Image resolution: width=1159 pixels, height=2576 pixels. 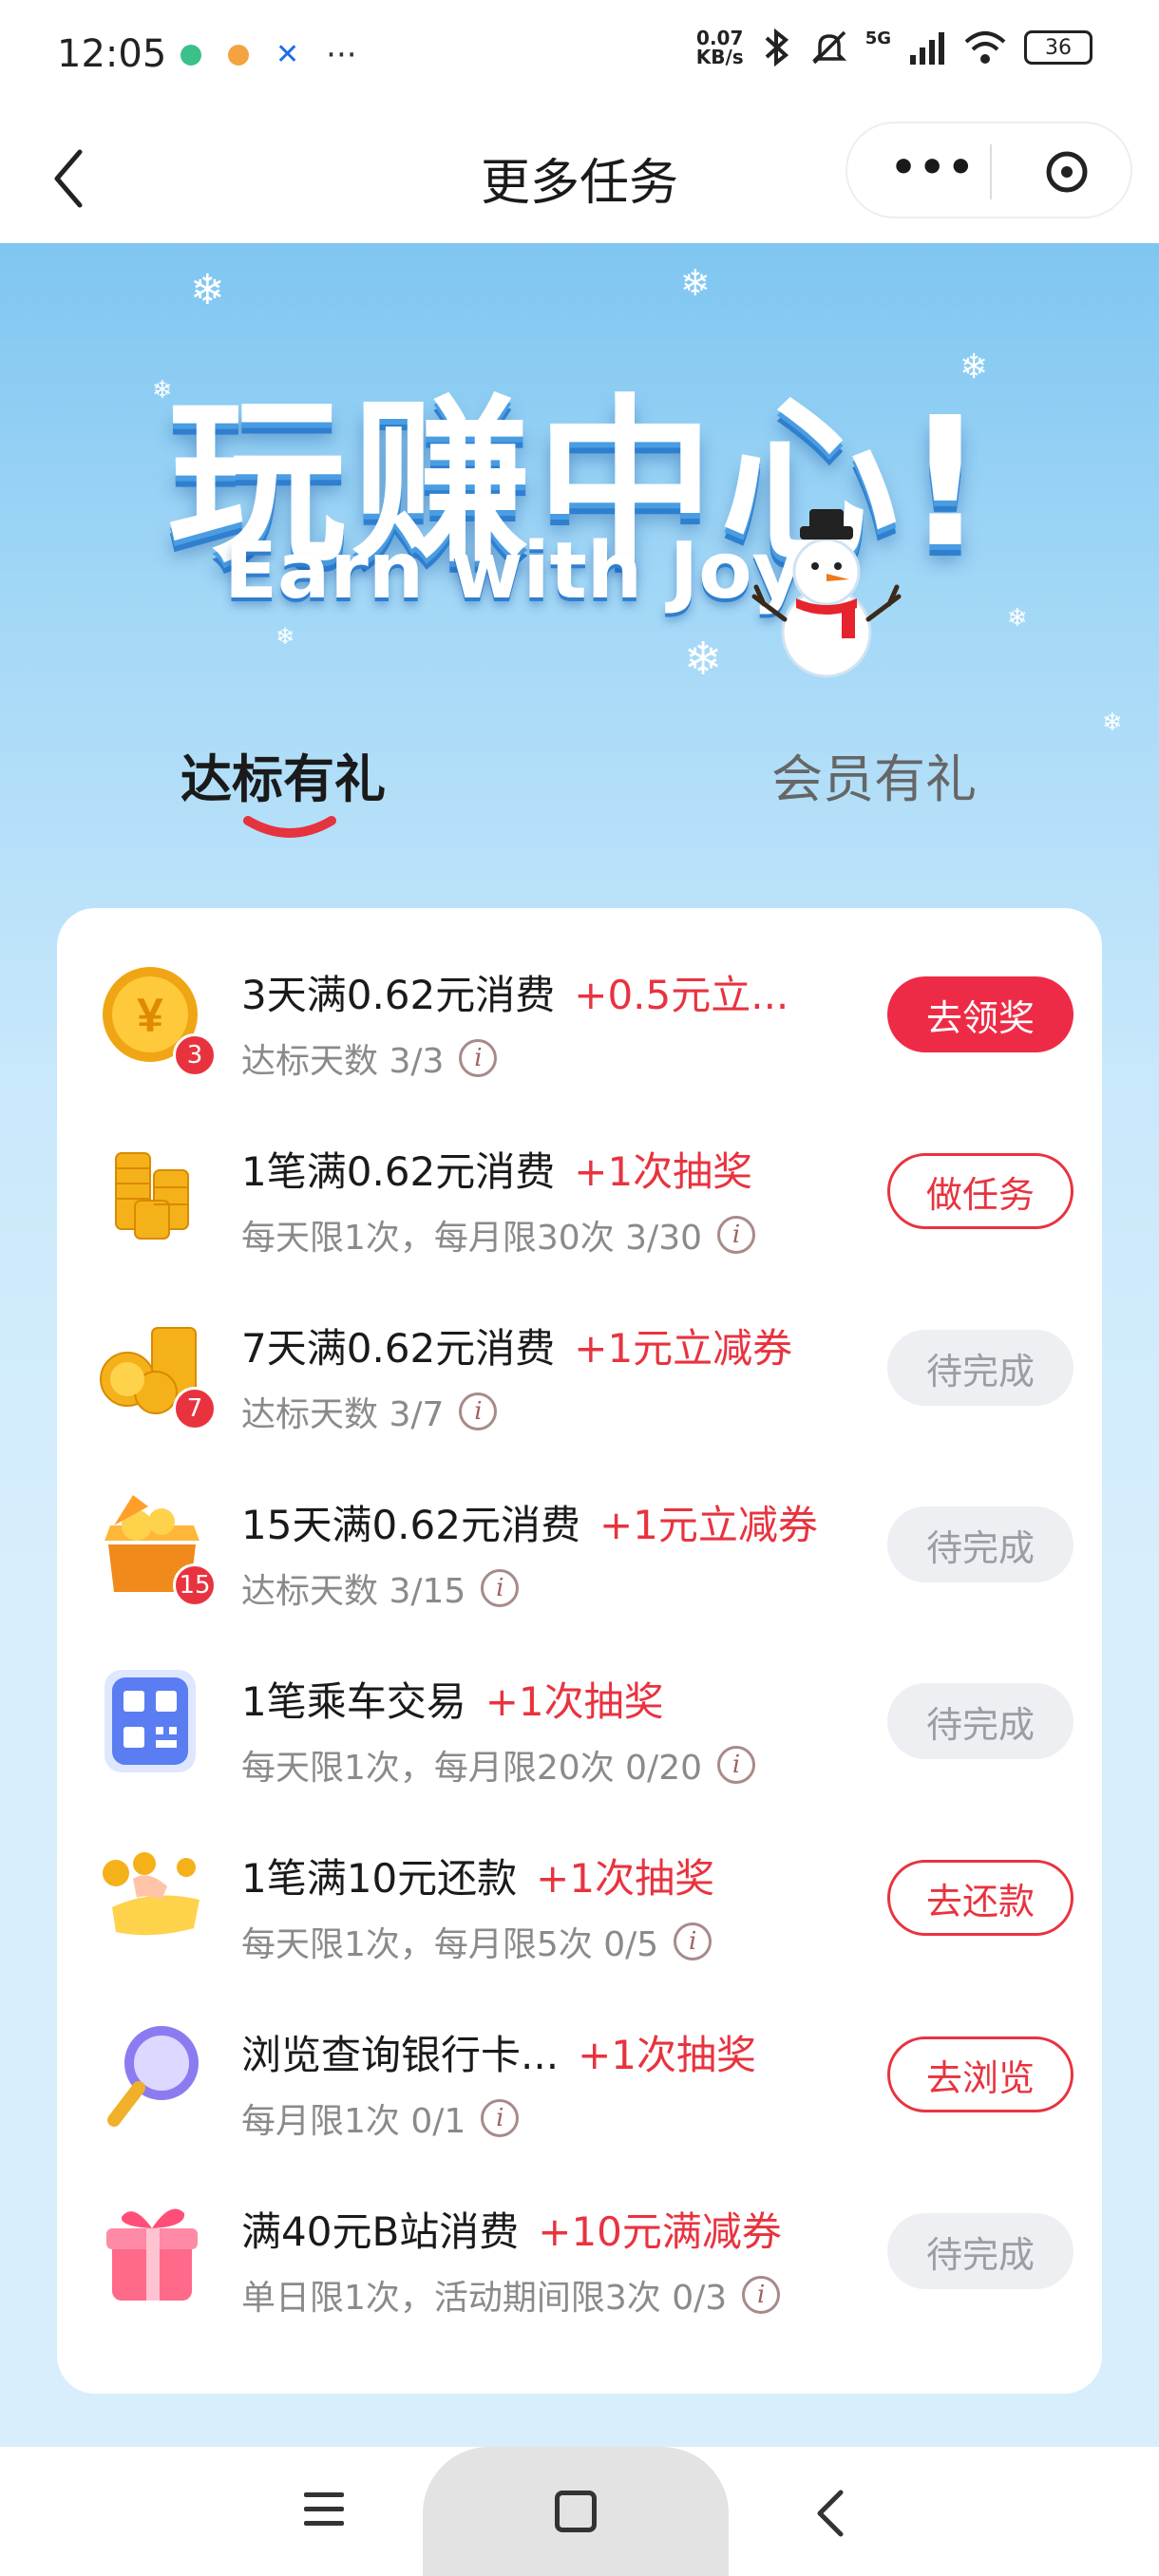 What do you see at coordinates (195, 1055) in the screenshot?
I see `task-count-badge: 3` at bounding box center [195, 1055].